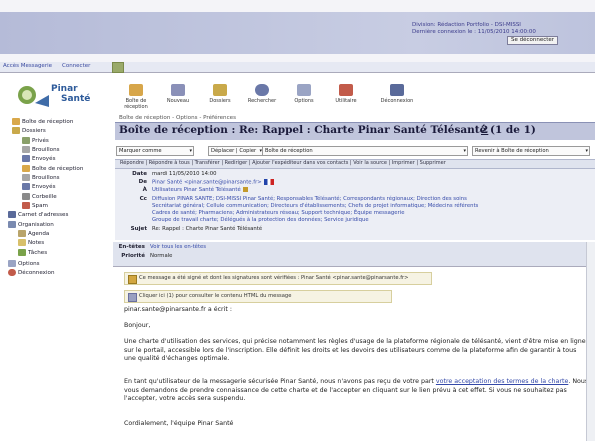 The image size is (595, 442). I want to click on grid-icon, so click(118, 67).